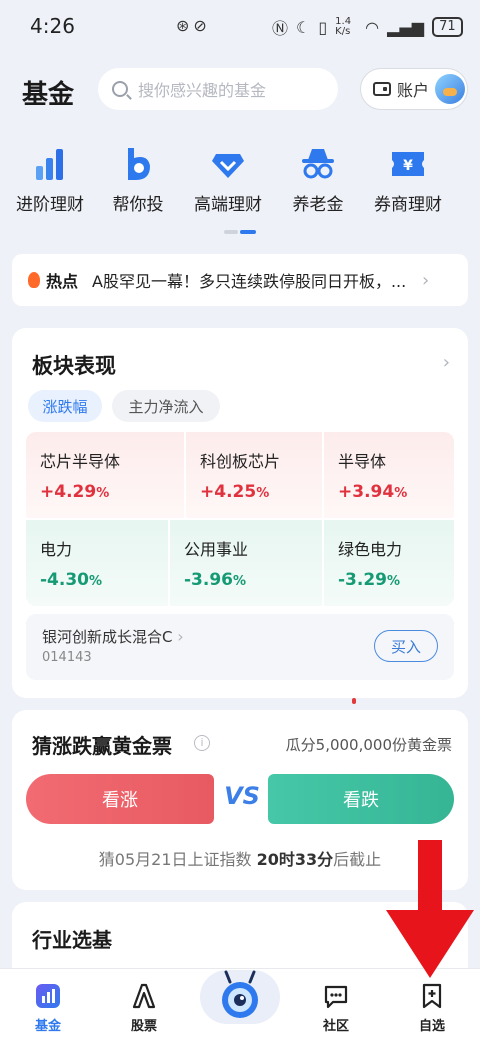 The width and height of the screenshot is (480, 1040). I want to click on account-label: 账户, so click(413, 90).